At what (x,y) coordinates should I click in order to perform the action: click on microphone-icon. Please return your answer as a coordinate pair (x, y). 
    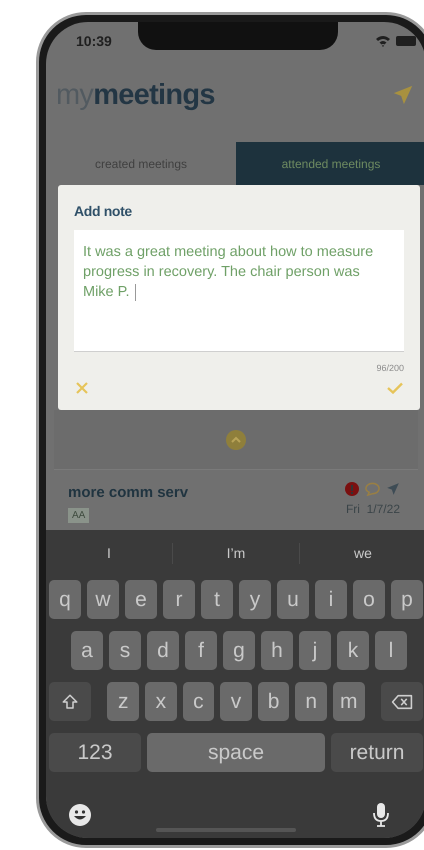
    Looking at the image, I should click on (381, 815).